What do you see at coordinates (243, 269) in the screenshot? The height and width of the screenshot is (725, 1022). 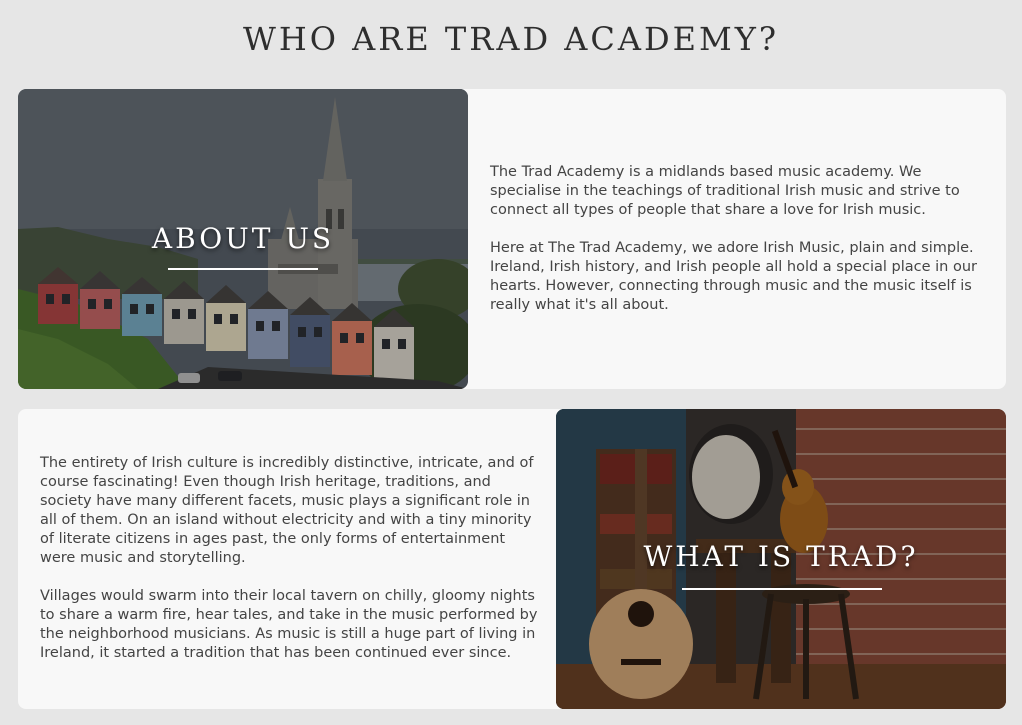 I see `about-us-underline` at bounding box center [243, 269].